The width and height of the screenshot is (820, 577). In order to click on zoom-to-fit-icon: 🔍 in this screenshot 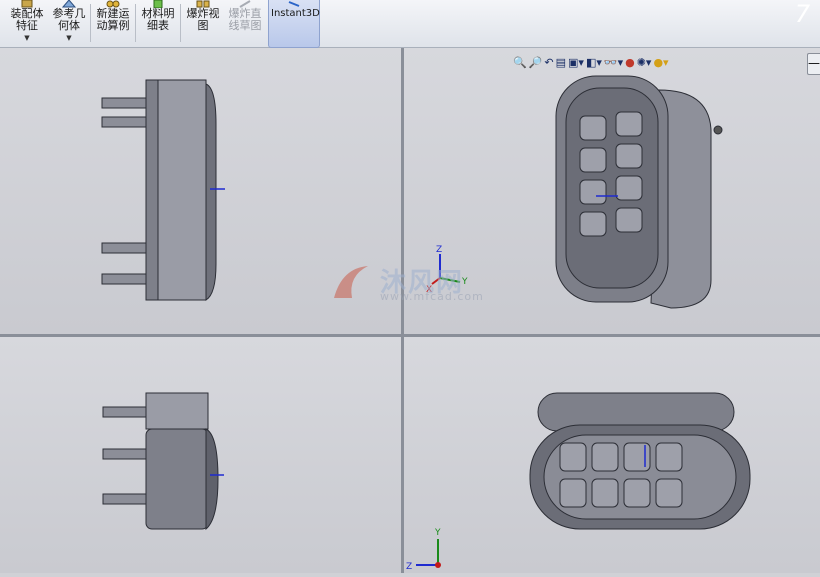, I will do `click(520, 63)`.